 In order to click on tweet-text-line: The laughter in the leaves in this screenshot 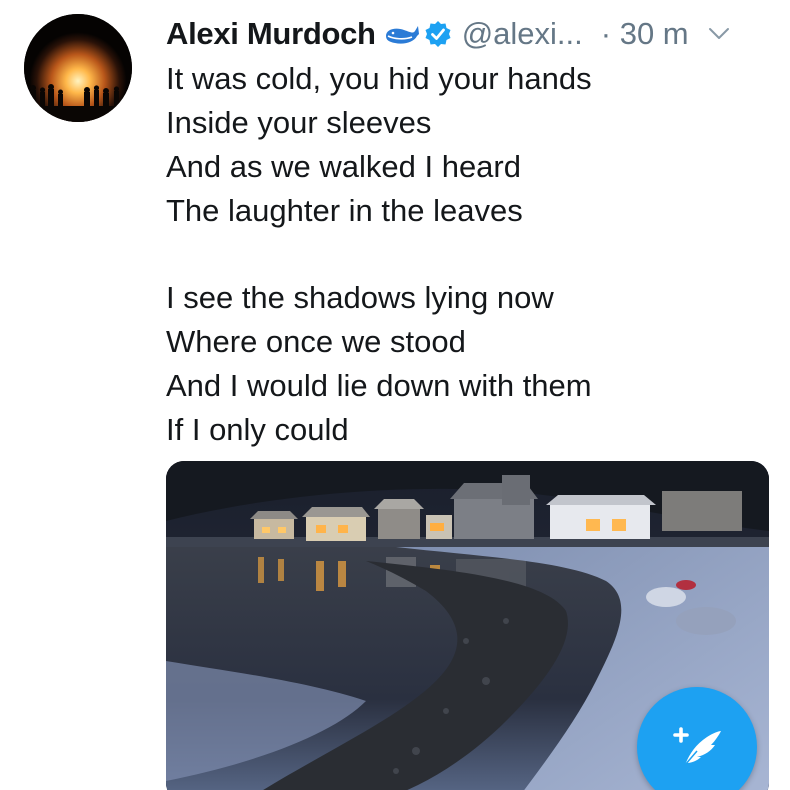, I will do `click(344, 210)`.